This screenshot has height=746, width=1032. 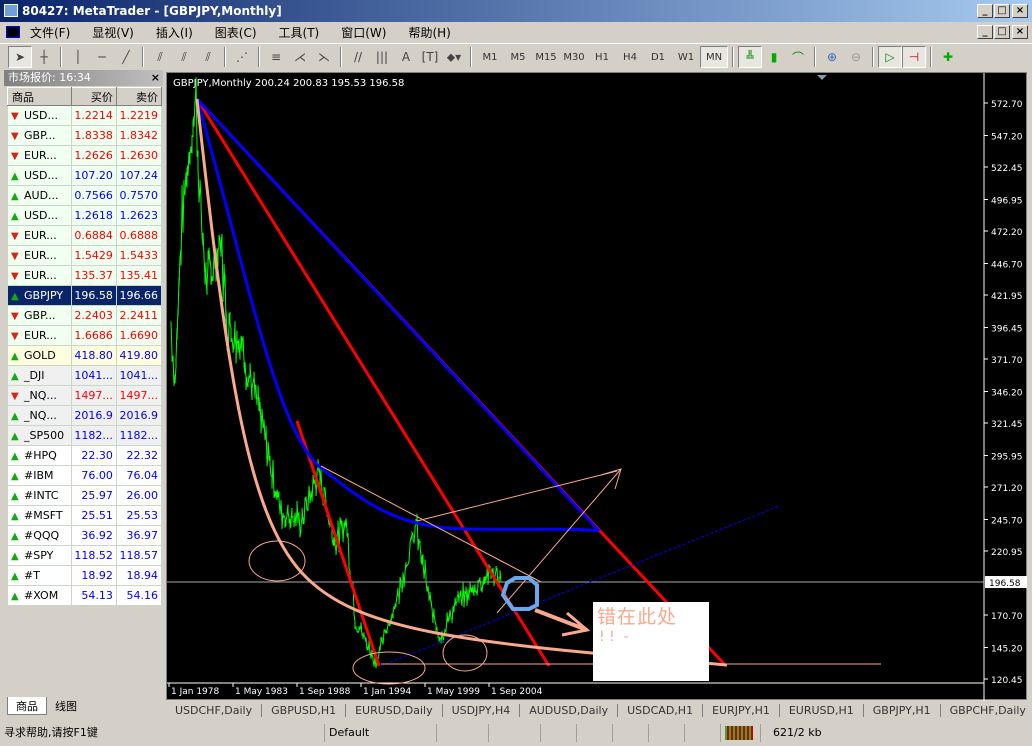 I want to click on blue-circle-highlight, so click(x=519, y=593).